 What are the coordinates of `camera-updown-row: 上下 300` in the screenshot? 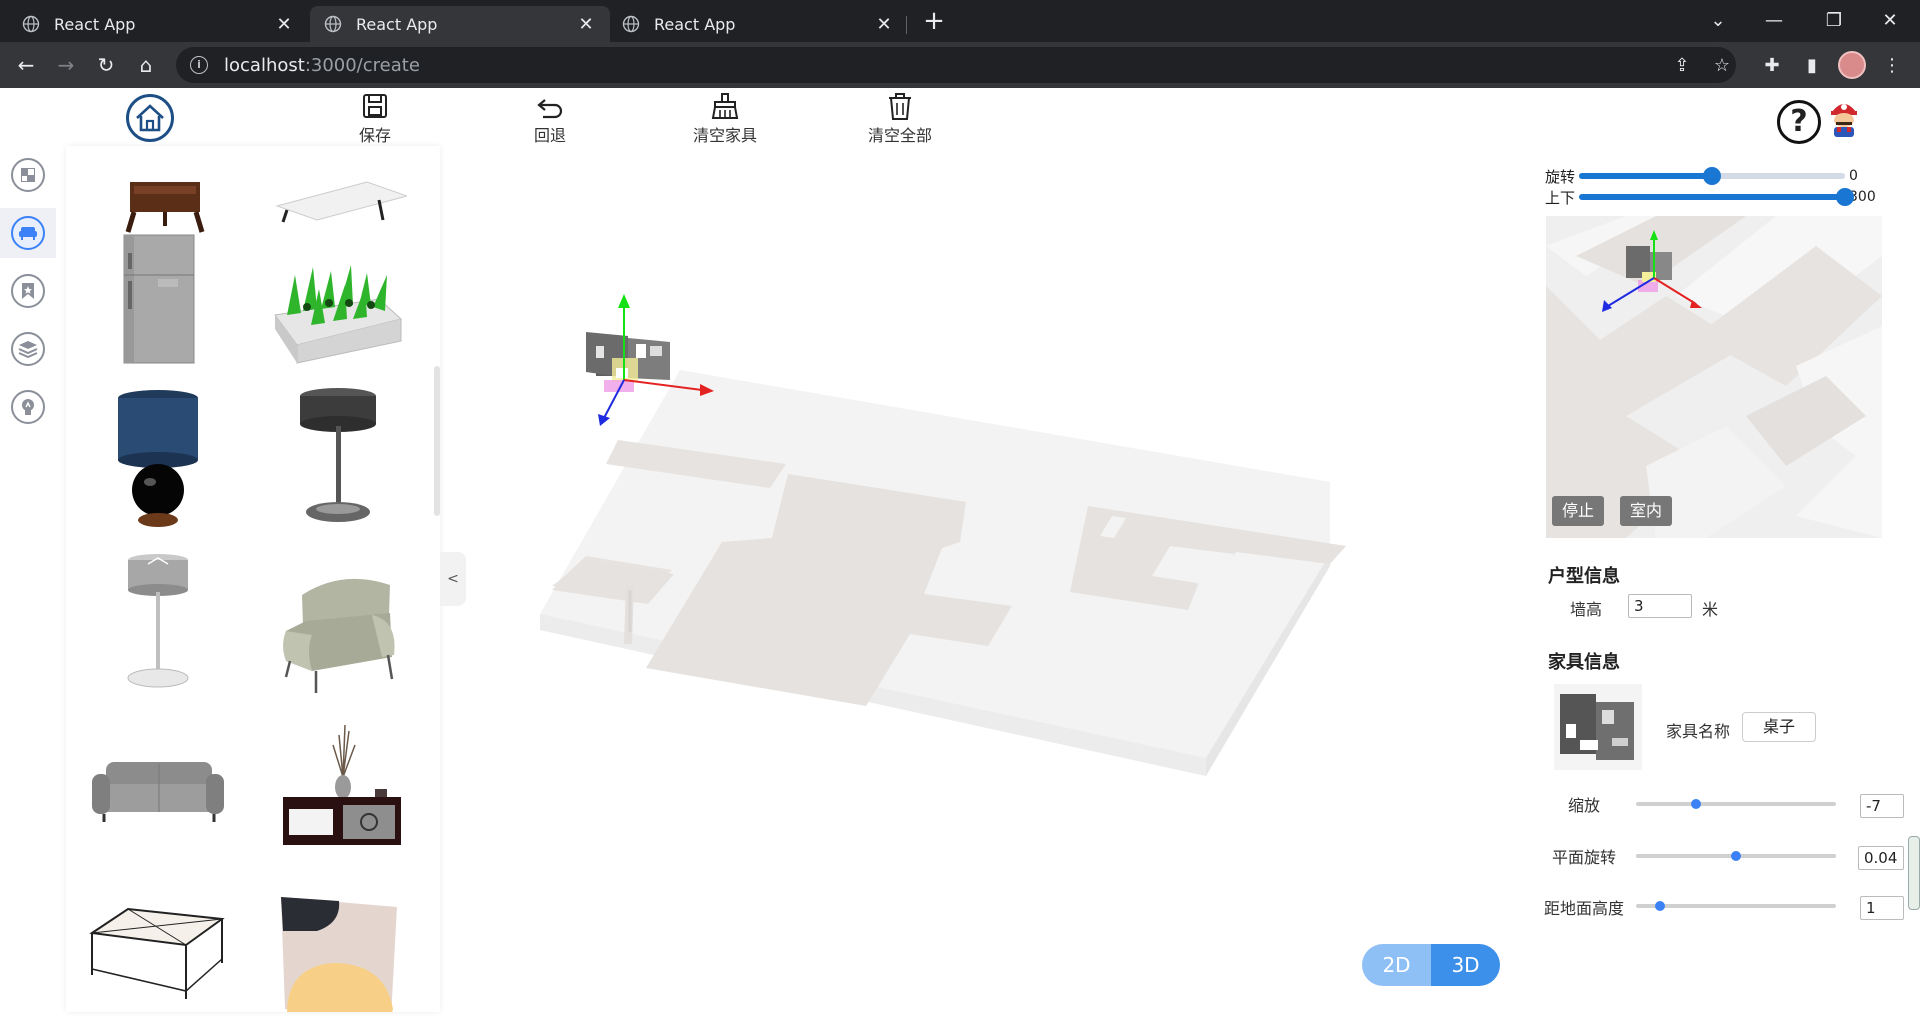 It's located at (1710, 197).